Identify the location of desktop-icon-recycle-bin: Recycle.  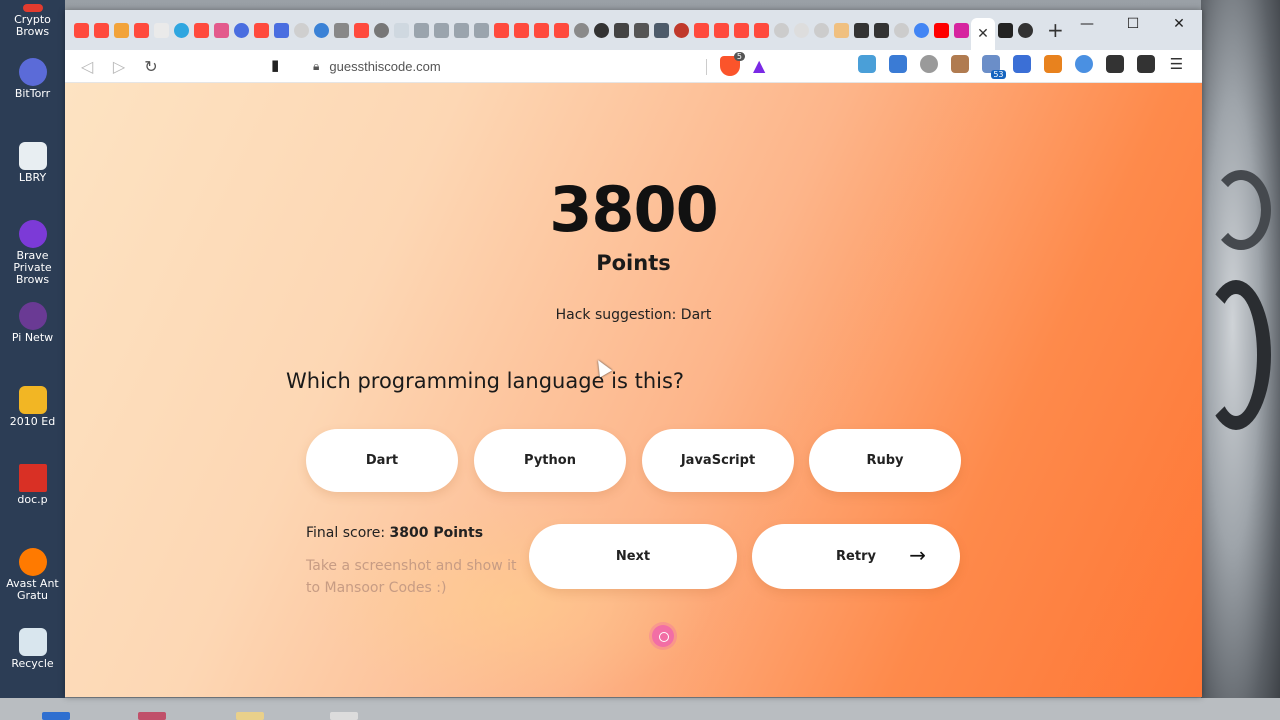
(32, 649).